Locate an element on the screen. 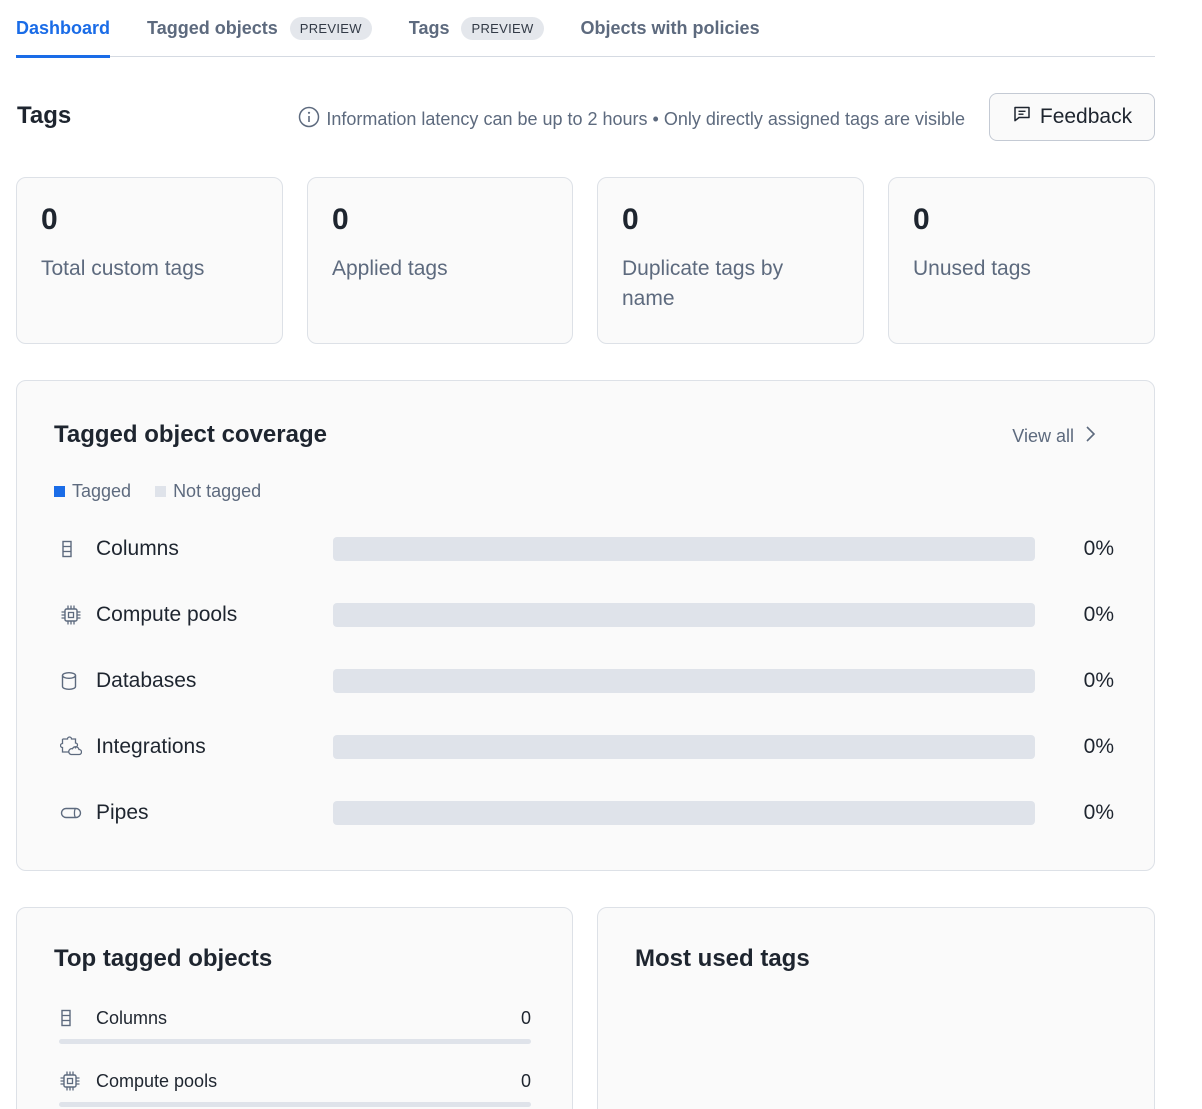  coverage-row-integrations: Integrations 0% is located at coordinates (584, 747).